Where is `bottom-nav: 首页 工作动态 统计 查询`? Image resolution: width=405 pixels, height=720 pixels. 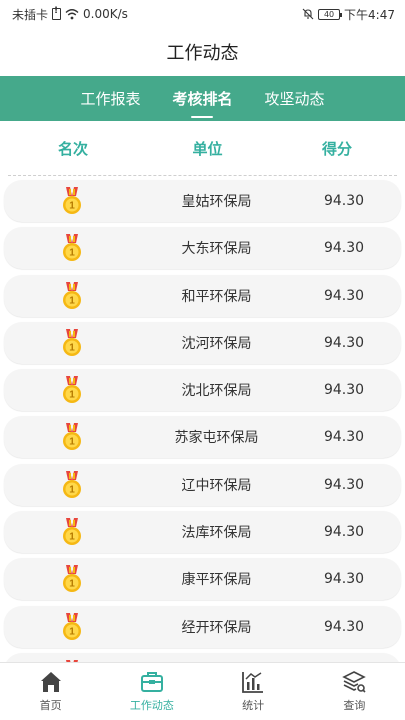
bottom-nav: 首页 工作动态 统计 查询 is located at coordinates (202, 691).